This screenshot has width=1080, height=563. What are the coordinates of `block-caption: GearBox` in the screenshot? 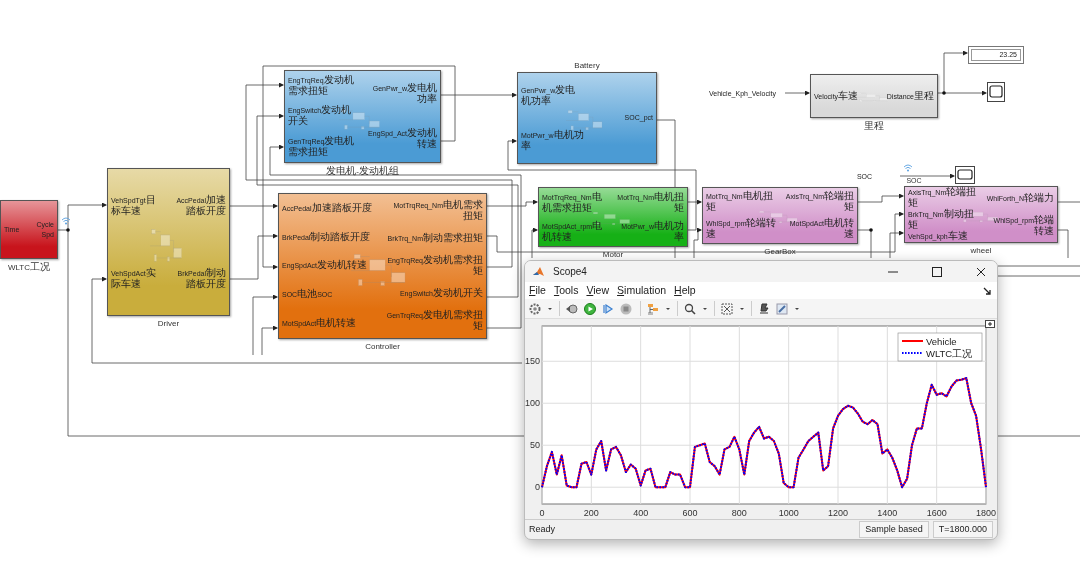 It's located at (780, 251).